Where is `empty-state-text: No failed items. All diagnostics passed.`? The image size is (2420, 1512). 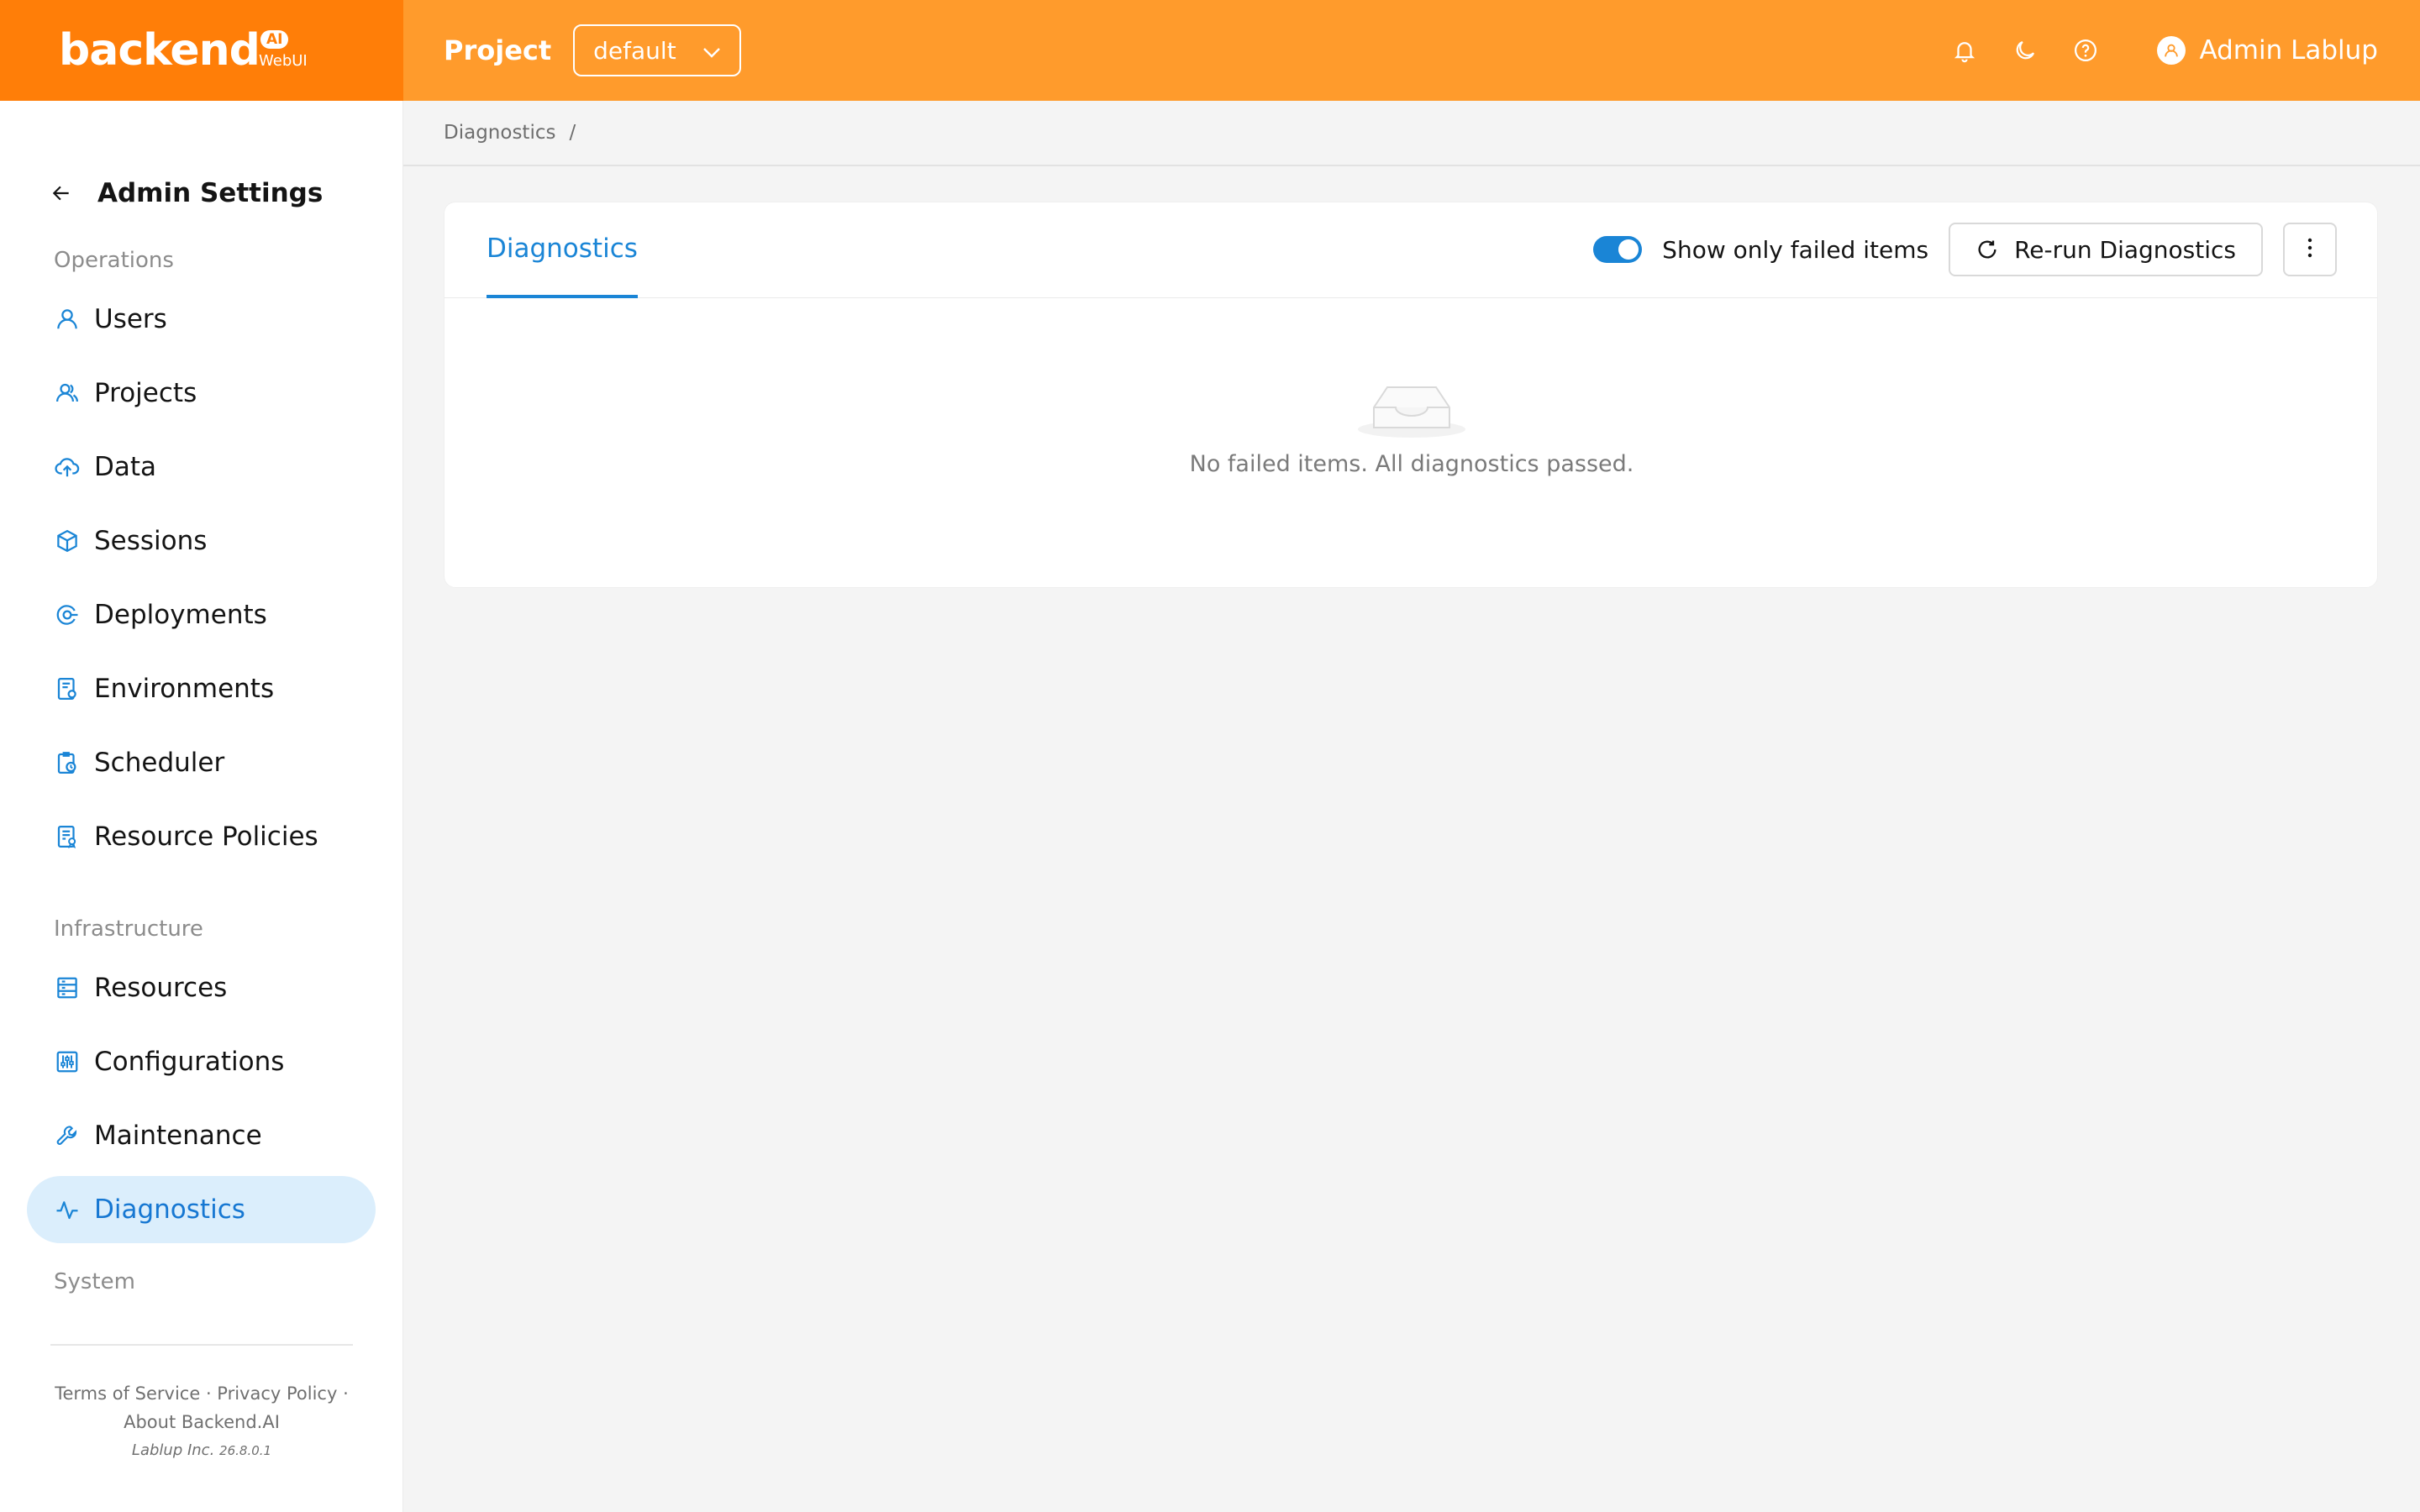
empty-state-text: No failed items. All diagnostics passed. is located at coordinates (1411, 464).